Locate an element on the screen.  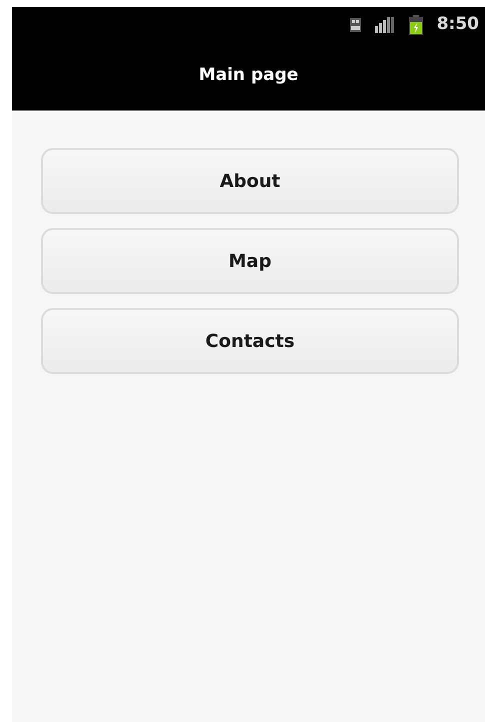
menu-button: About is located at coordinates (250, 181).